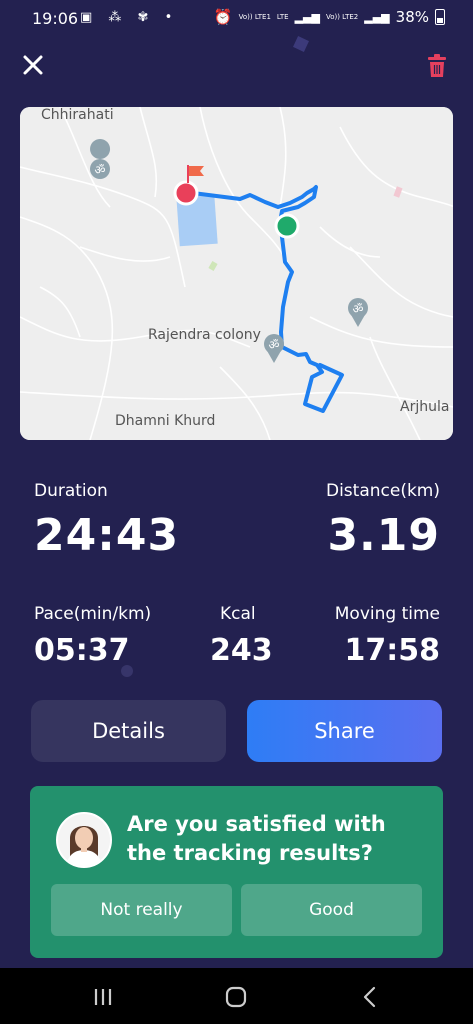  I want to click on share-button: Share, so click(344, 731).